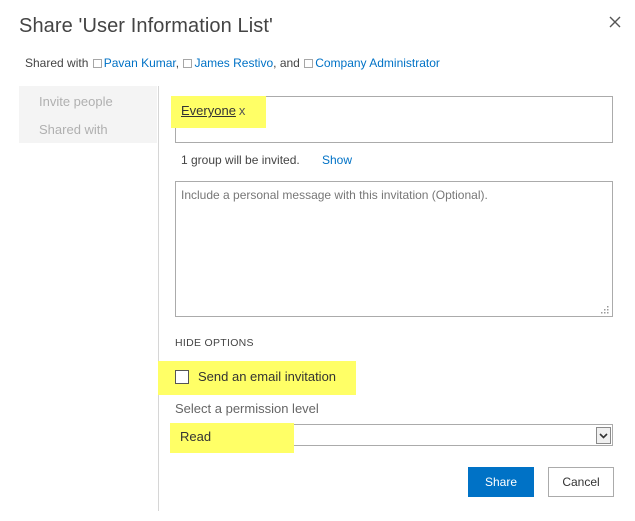 Image resolution: width=635 pixels, height=521 pixels. What do you see at coordinates (605, 310) in the screenshot?
I see `resize-grip-icon` at bounding box center [605, 310].